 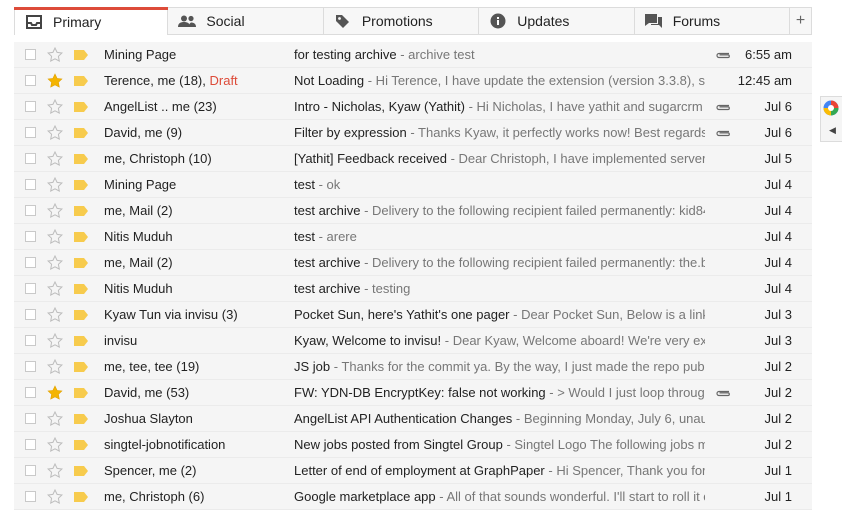 I want to click on sender-name: Mining Page, so click(x=140, y=54).